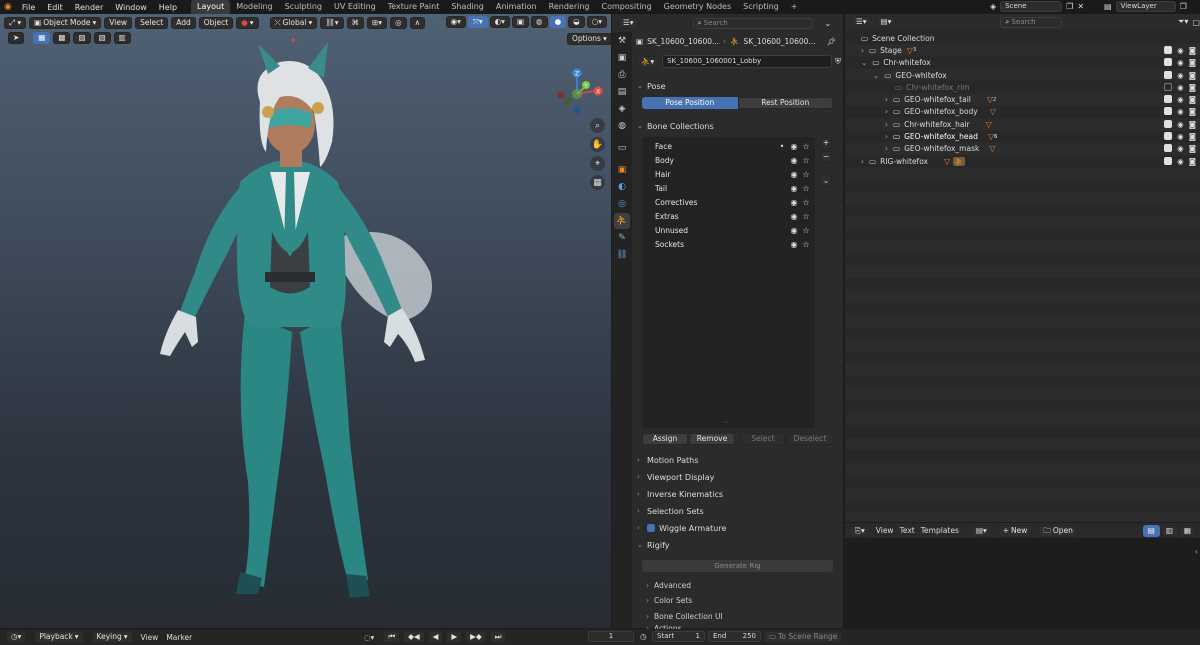 This screenshot has height=645, width=1200. I want to click on armature-name-field: SK_10600_1060001_Lobby, so click(747, 61).